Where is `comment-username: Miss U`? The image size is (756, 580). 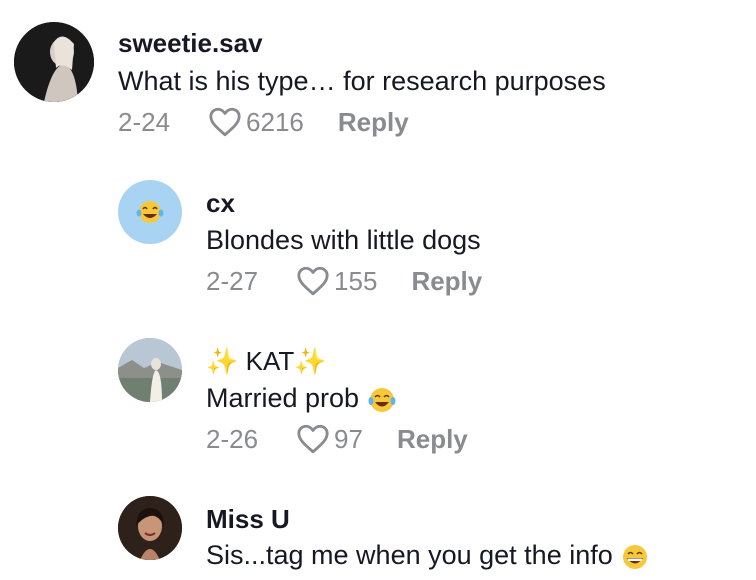
comment-username: Miss U is located at coordinates (248, 519).